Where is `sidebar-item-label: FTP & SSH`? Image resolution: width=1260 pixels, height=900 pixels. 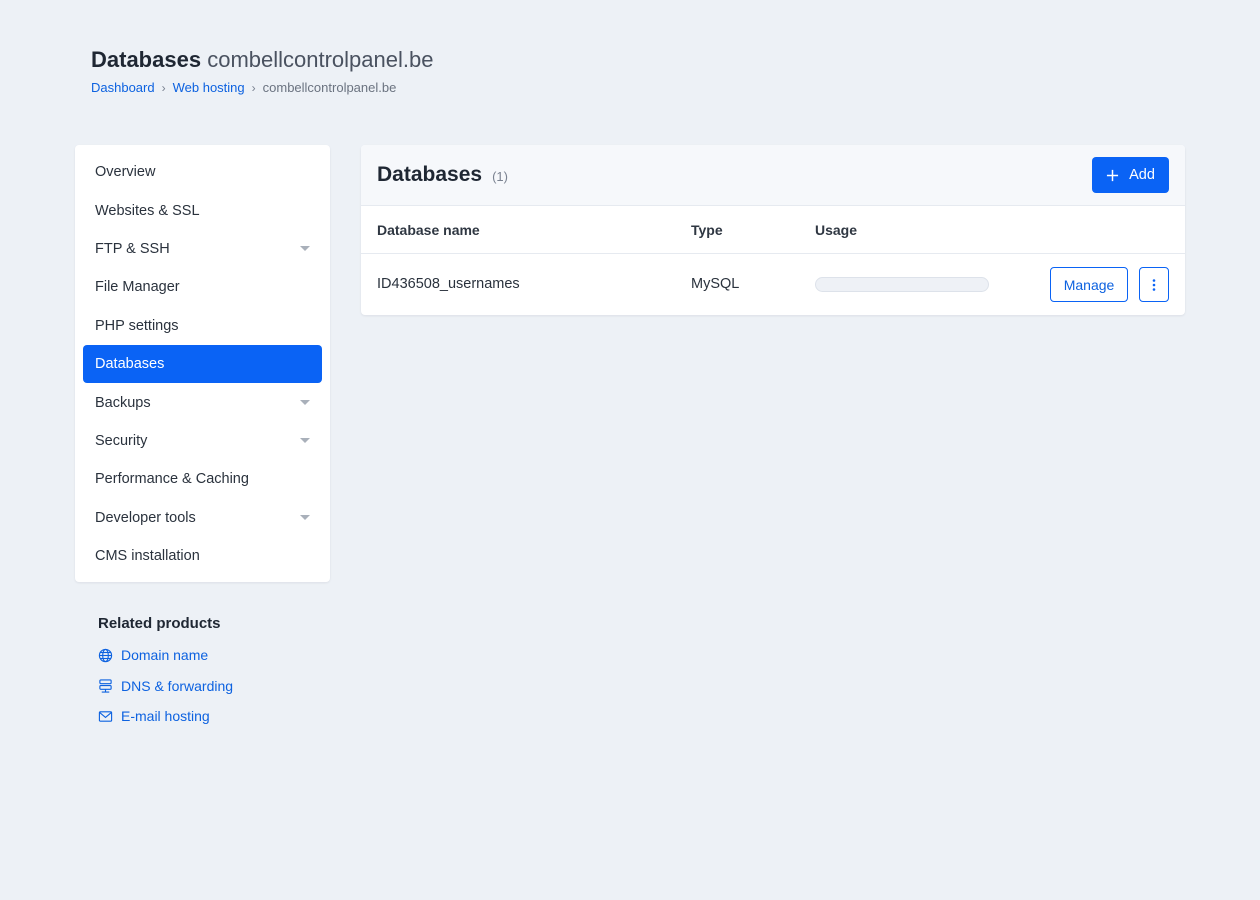 sidebar-item-label: FTP & SSH is located at coordinates (132, 248).